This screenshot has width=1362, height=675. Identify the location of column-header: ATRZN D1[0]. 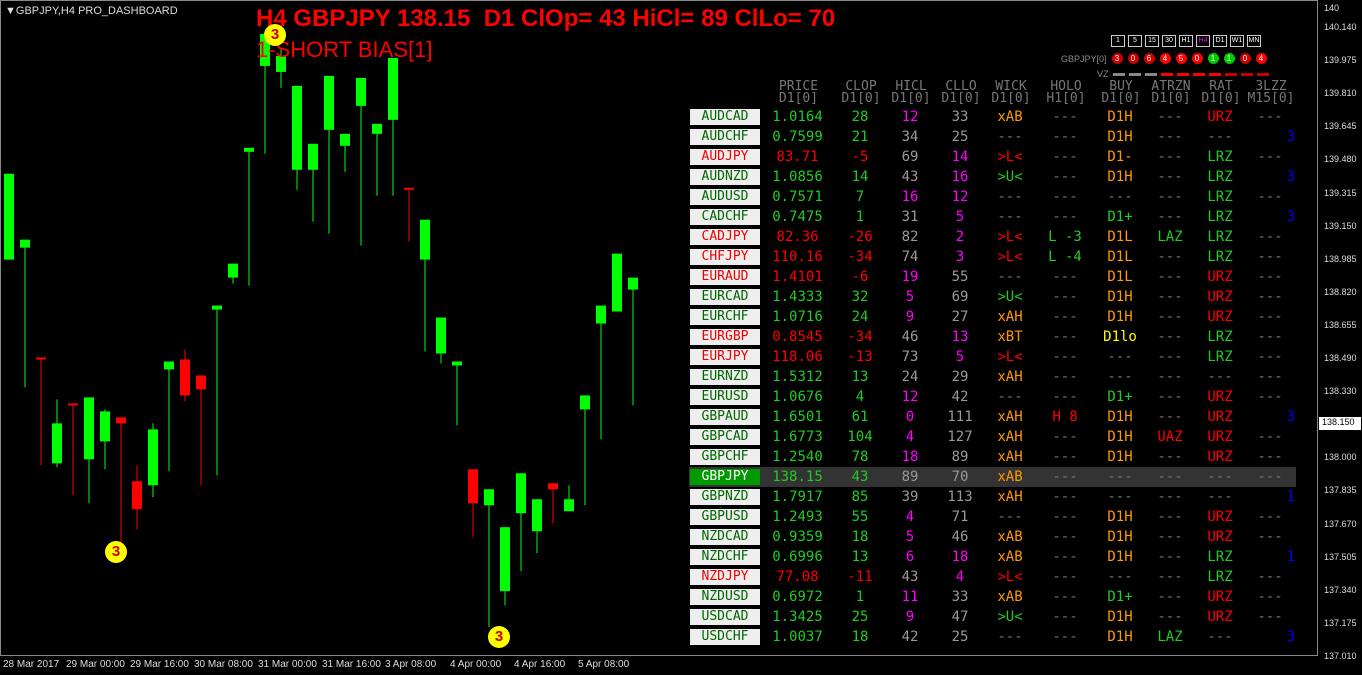
(1171, 92).